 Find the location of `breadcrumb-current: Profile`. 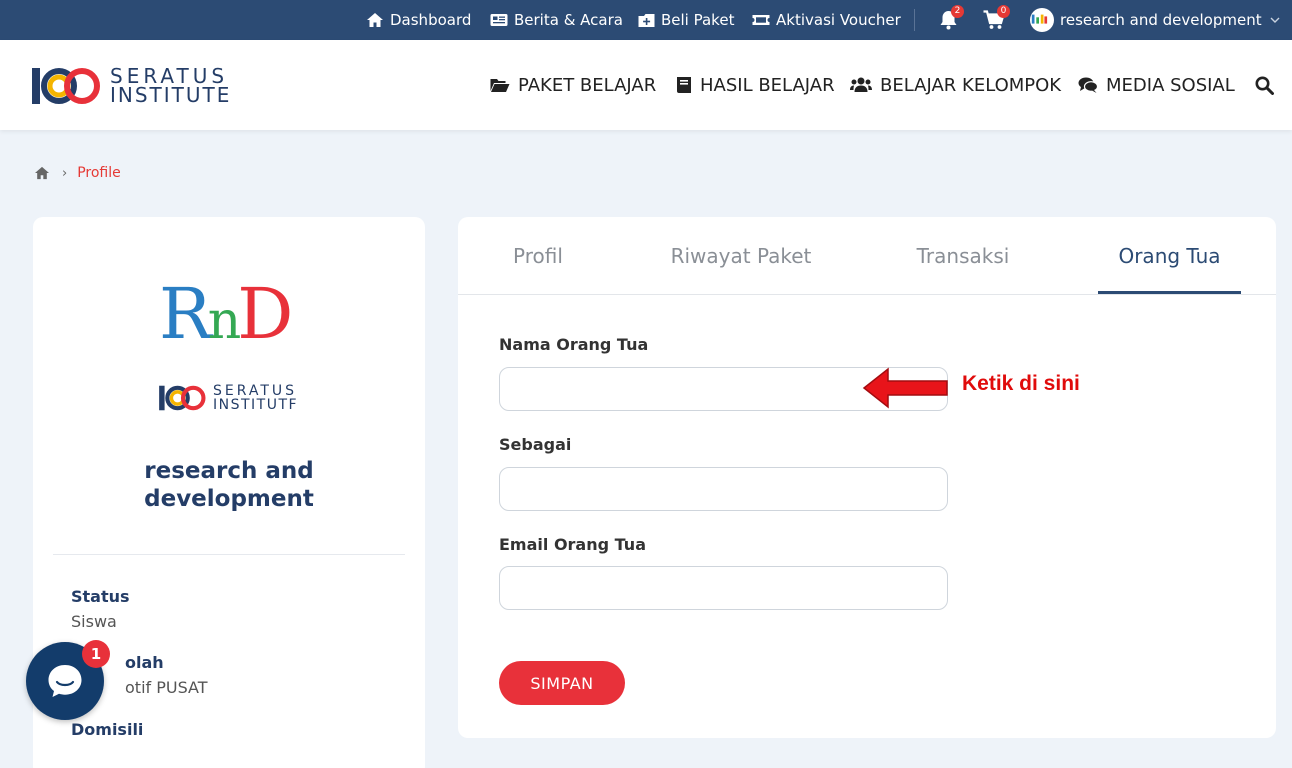

breadcrumb-current: Profile is located at coordinates (99, 173).